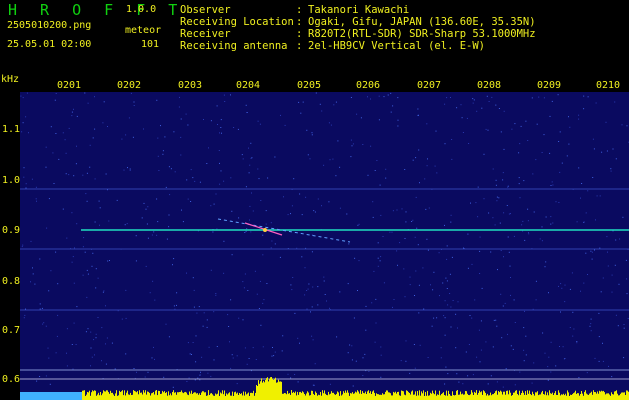  I want to click on info-value-antenna: 2el-HB9CV Vertical (el. E-W), so click(397, 46).